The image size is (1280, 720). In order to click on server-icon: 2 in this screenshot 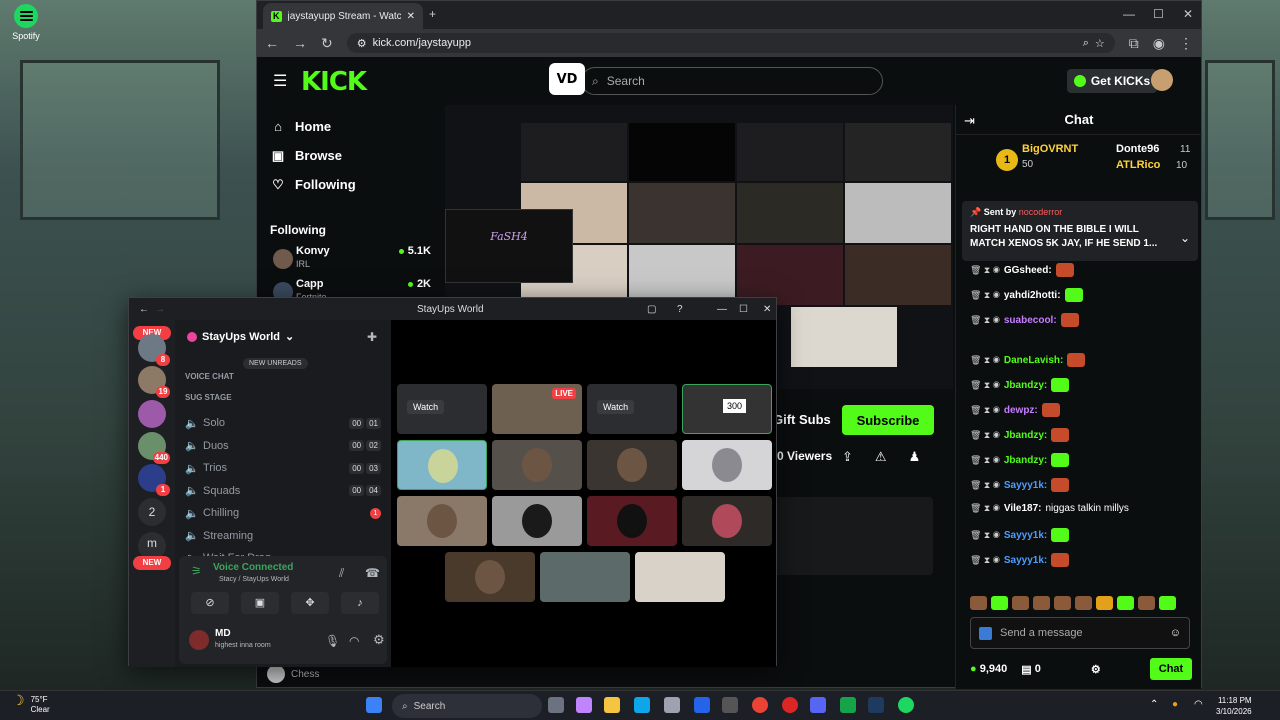, I will do `click(152, 512)`.